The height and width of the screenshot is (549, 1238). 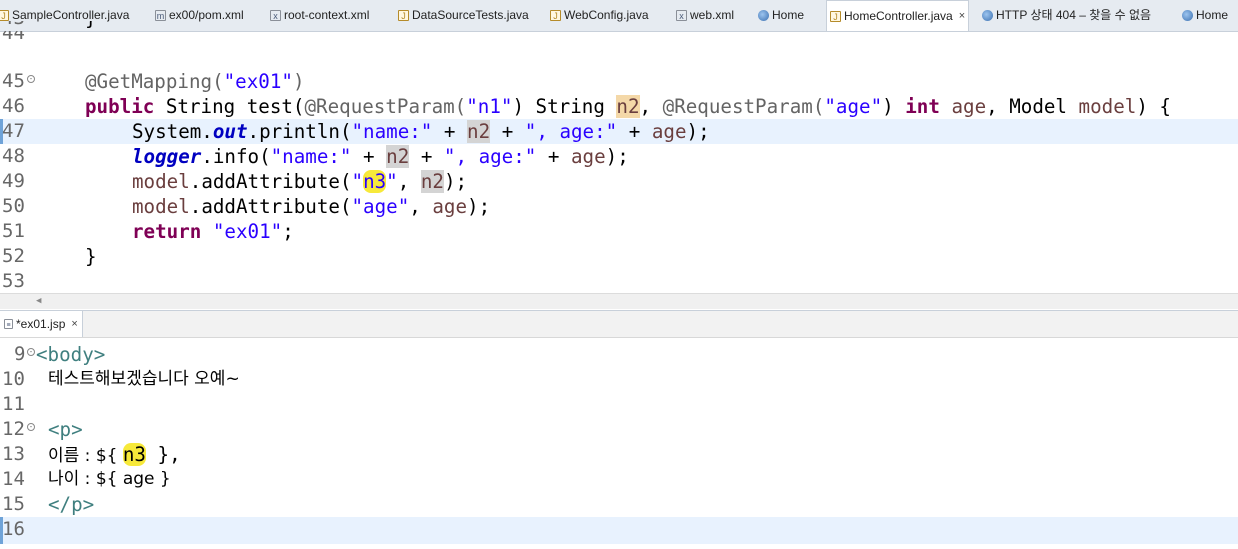 What do you see at coordinates (299, 131) in the screenshot?
I see `code-token: .println(` at bounding box center [299, 131].